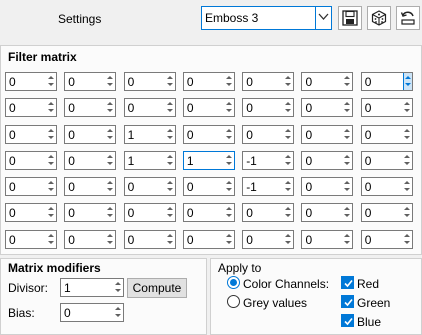 The image size is (422, 335). Describe the element at coordinates (408, 18) in the screenshot. I see `reset-button` at that location.